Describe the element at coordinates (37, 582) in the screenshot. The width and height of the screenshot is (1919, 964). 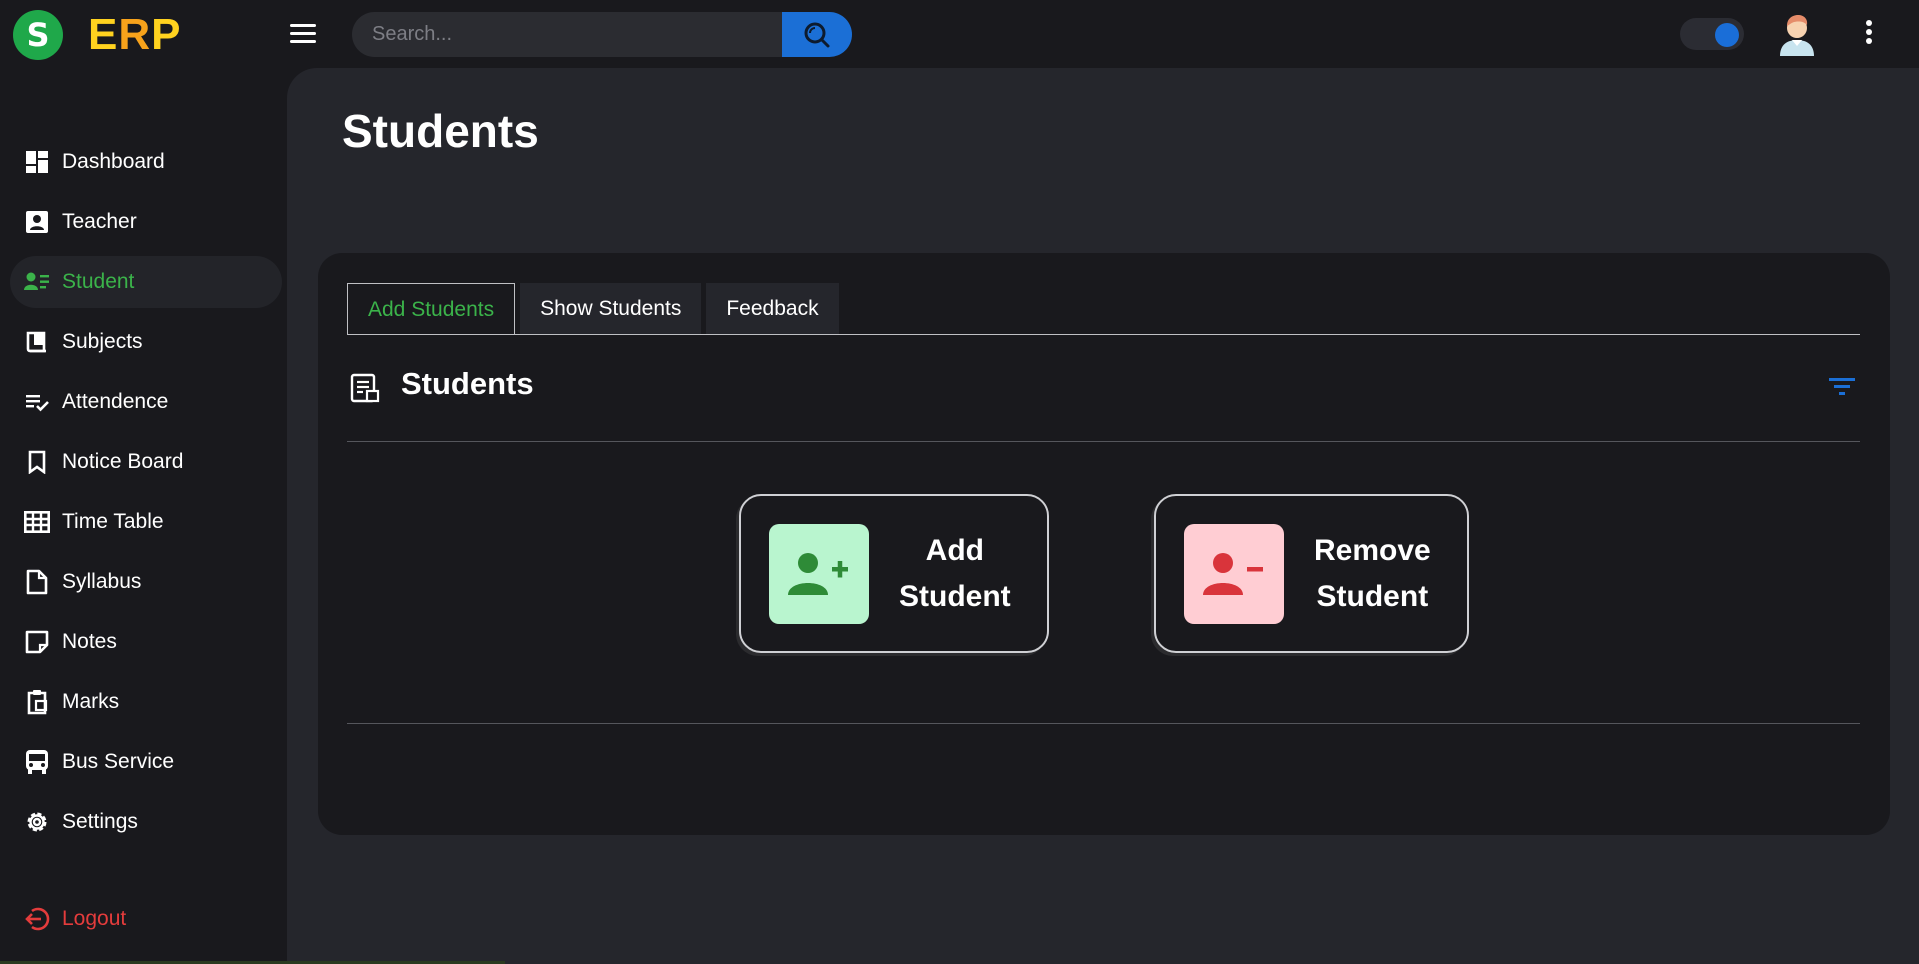
I see `document-icon` at that location.